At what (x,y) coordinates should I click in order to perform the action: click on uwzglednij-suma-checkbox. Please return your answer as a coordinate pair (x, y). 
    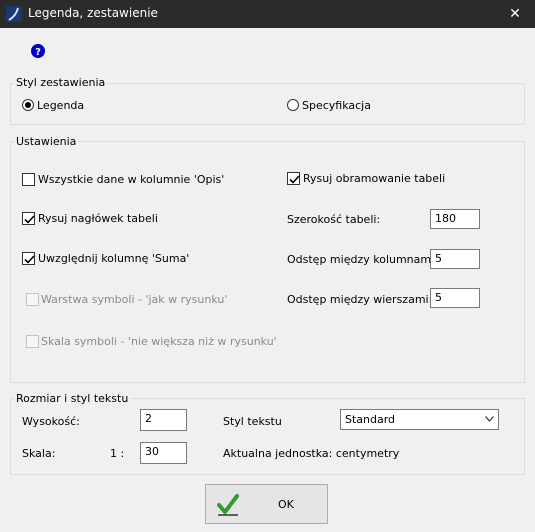
    Looking at the image, I should click on (28, 258).